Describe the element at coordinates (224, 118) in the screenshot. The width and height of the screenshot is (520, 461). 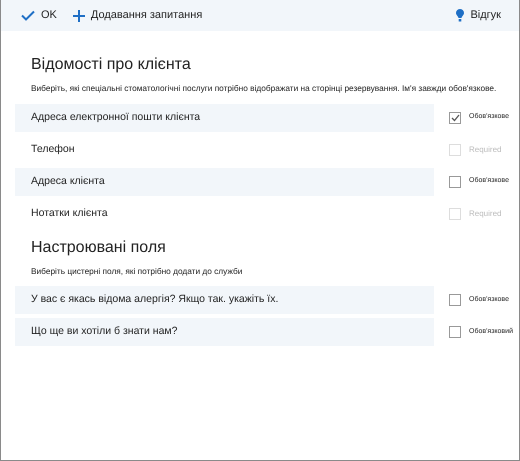
I see `field-label: Адреса електронної пошти клієнта` at that location.